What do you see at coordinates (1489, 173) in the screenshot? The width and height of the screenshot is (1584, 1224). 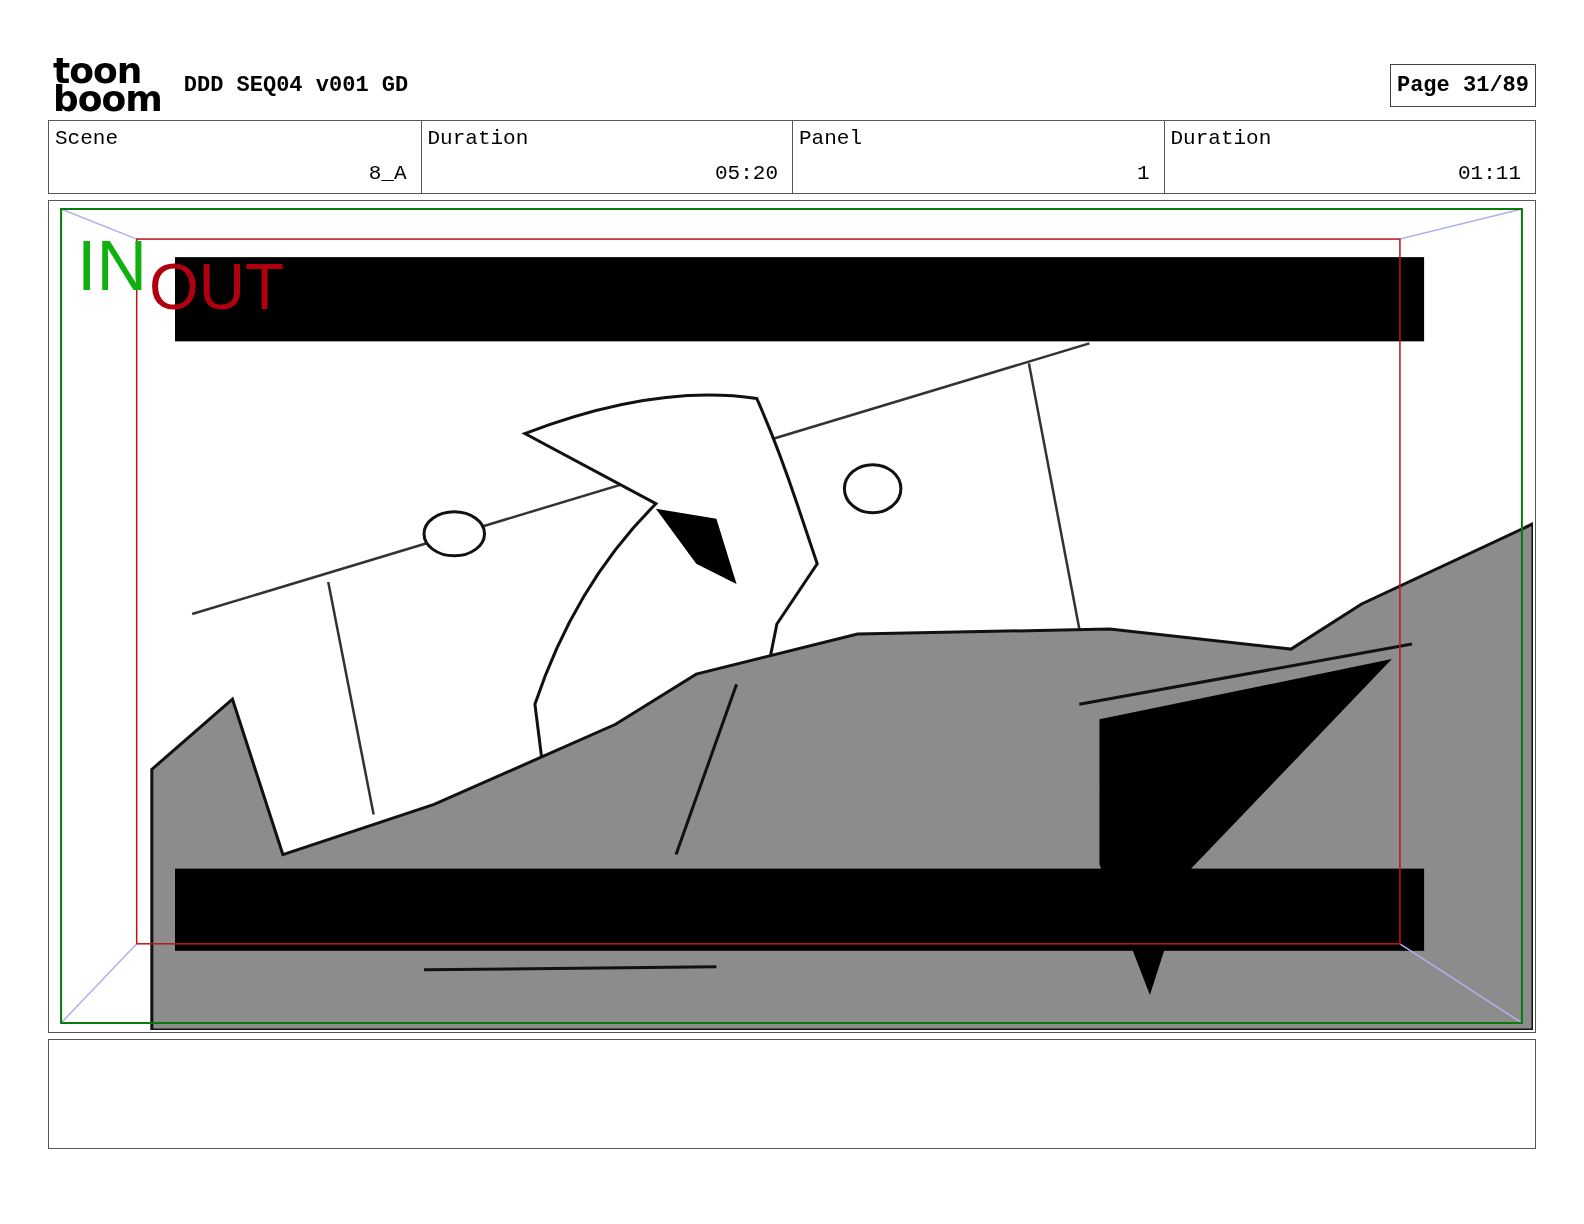 I see `field-value: 01:11` at bounding box center [1489, 173].